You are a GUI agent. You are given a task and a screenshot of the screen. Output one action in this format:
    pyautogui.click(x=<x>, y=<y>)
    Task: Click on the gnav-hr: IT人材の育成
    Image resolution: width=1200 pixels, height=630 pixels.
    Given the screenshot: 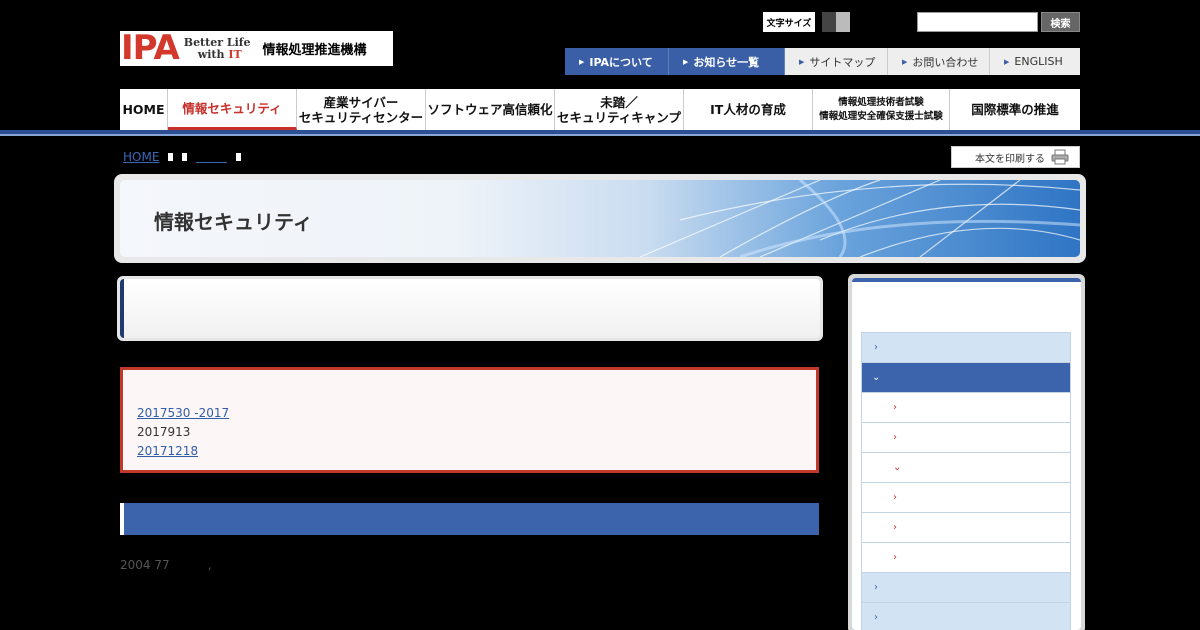 What is the action you would take?
    pyautogui.click(x=748, y=109)
    